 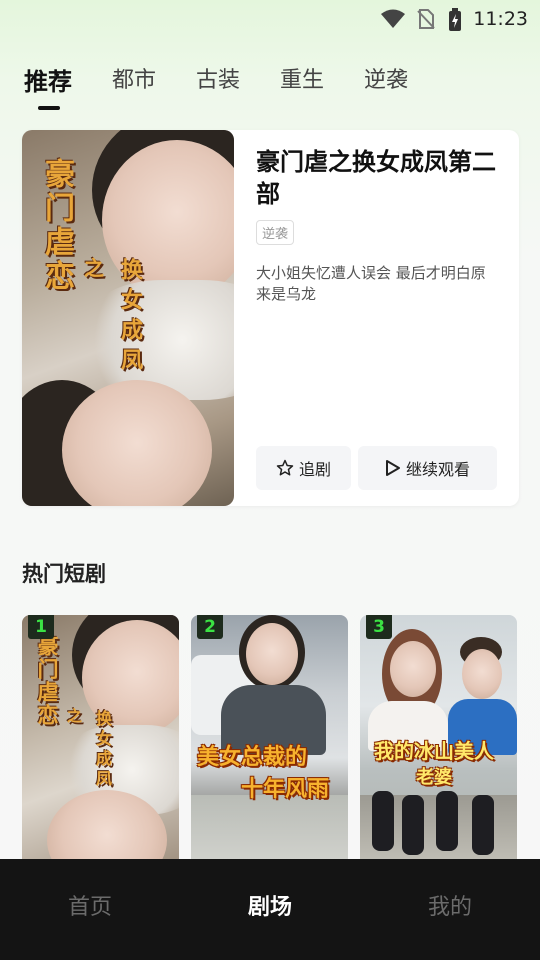 What do you see at coordinates (434, 777) in the screenshot?
I see `poster-title-line-2: 老婆` at bounding box center [434, 777].